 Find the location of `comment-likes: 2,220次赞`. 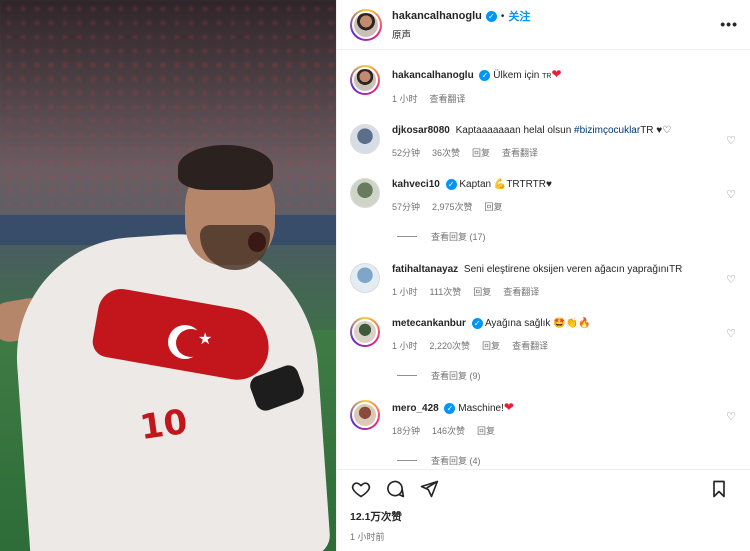

comment-likes: 2,220次赞 is located at coordinates (450, 345).